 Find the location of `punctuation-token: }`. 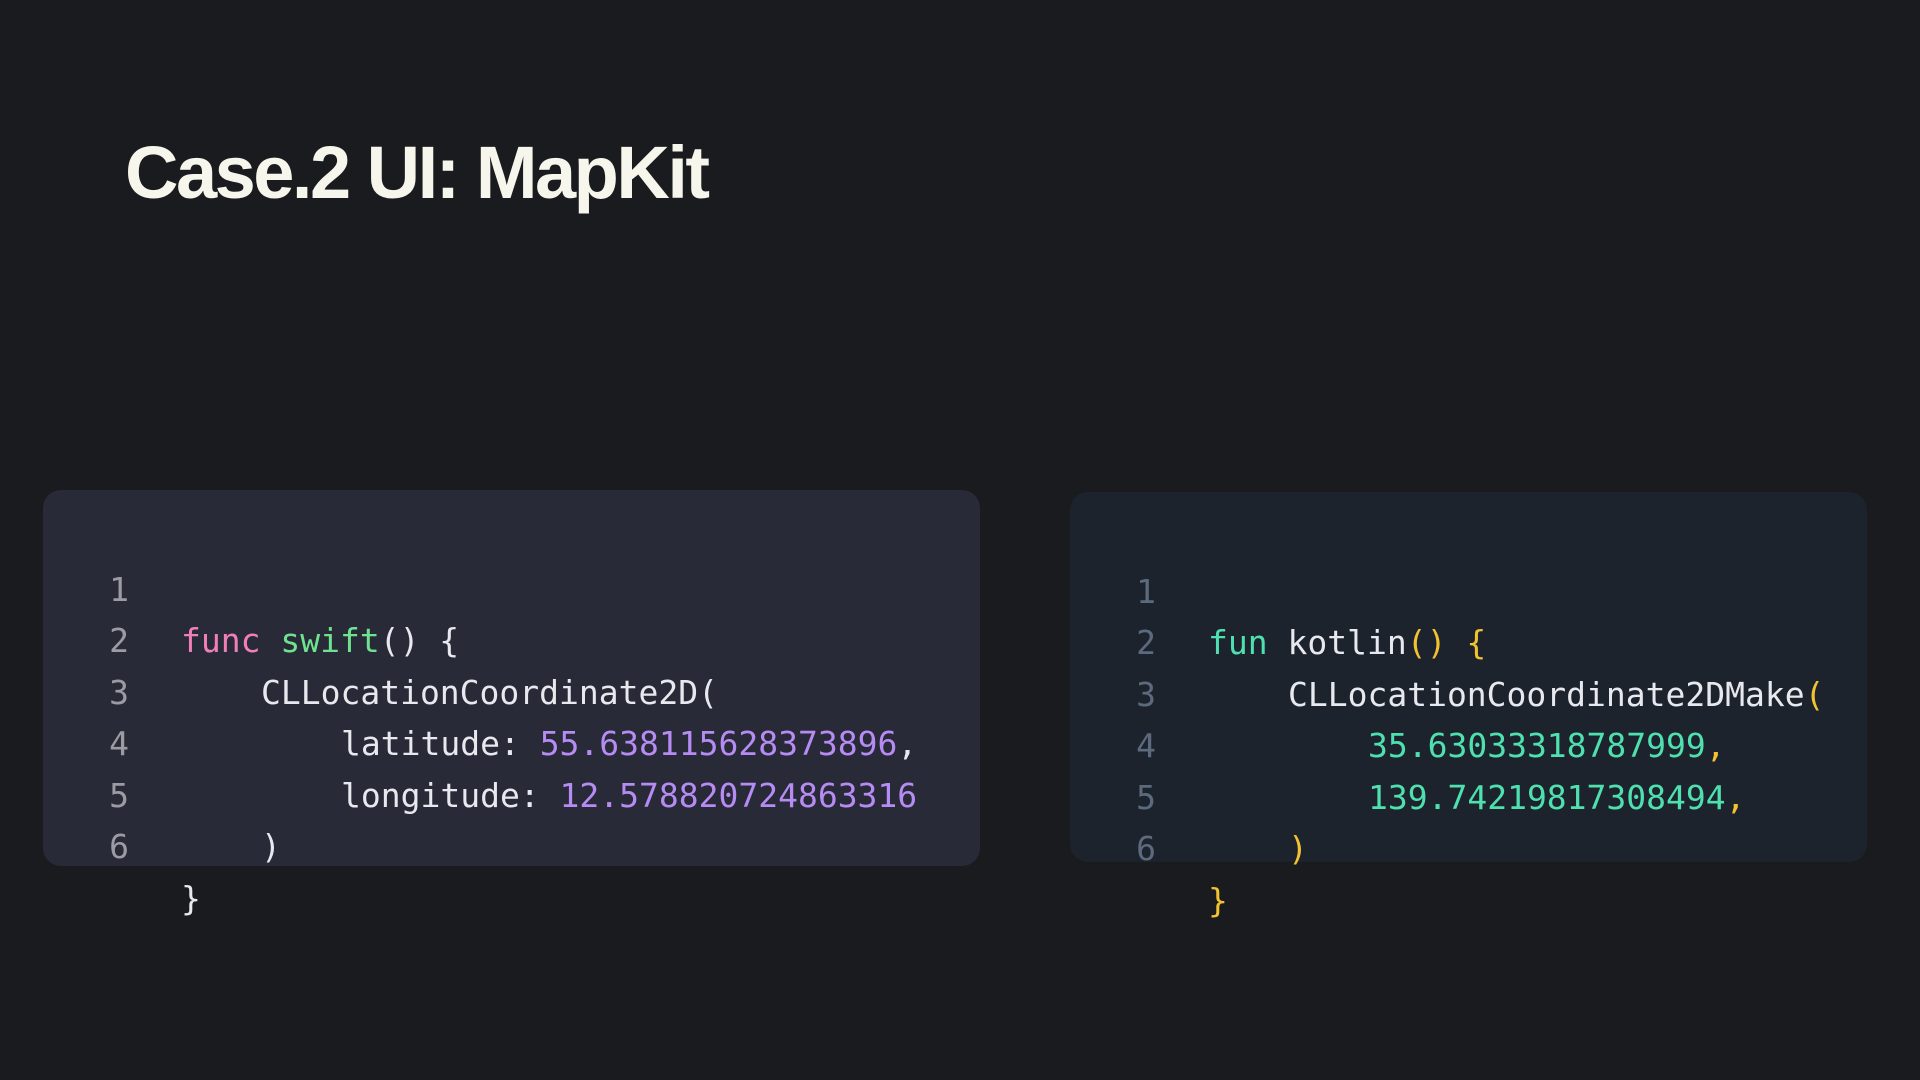

punctuation-token: } is located at coordinates (191, 898).